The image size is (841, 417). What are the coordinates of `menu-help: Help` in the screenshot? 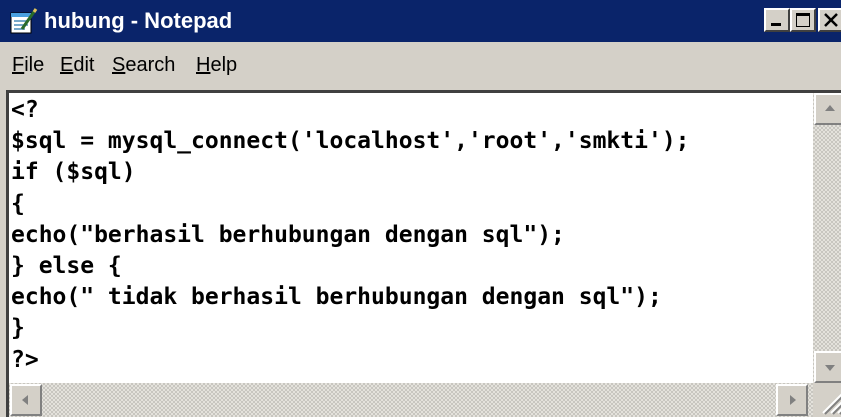 It's located at (216, 65).